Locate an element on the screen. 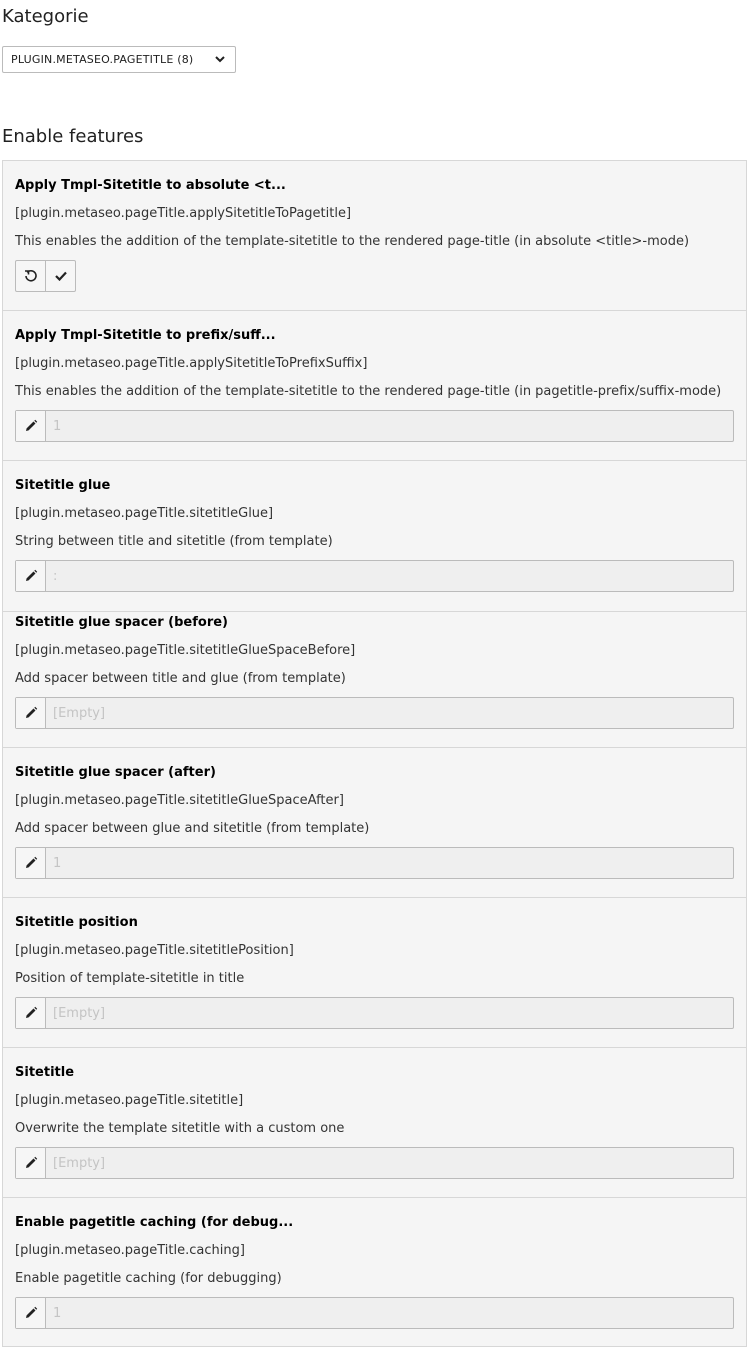 The width and height of the screenshot is (748, 1348). setting-key: [plugin.metaseo.pageTitle.caching] is located at coordinates (130, 1250).